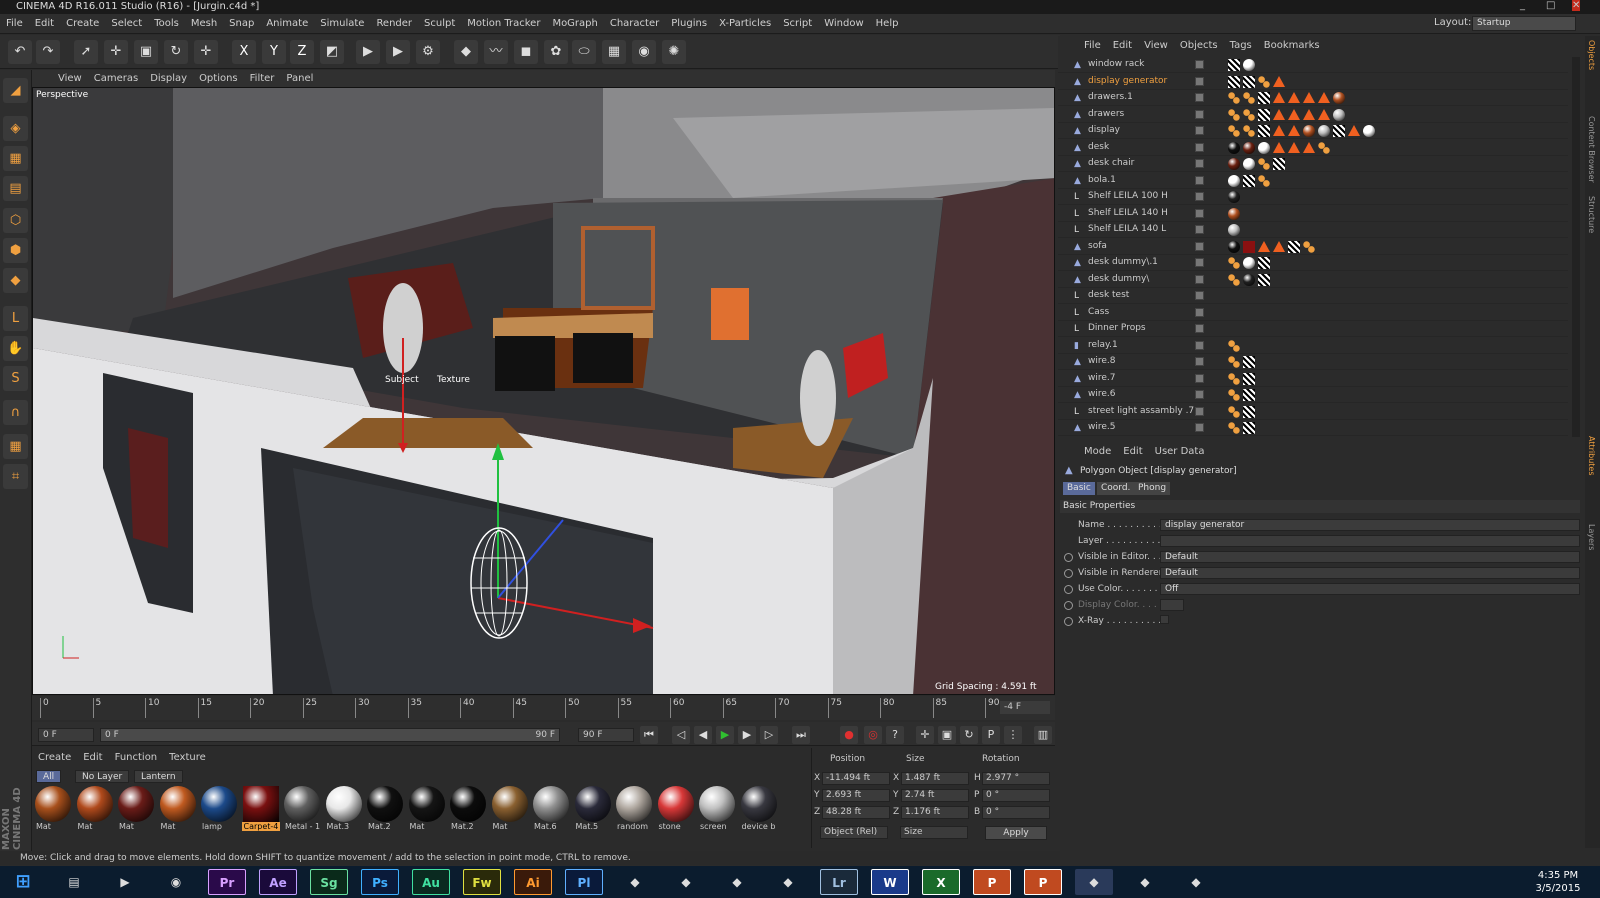 The image size is (1600, 898). Describe the element at coordinates (278, 882) in the screenshot. I see `taskbar-ae-icon: Ae` at that location.